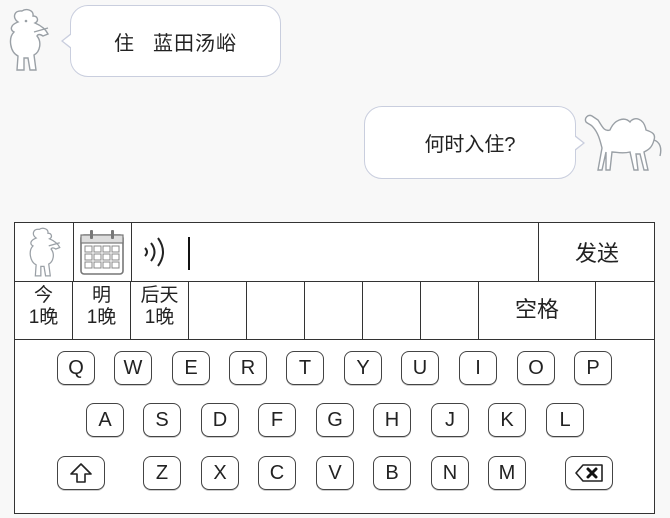  What do you see at coordinates (189, 253) in the screenshot?
I see `text-cursor` at bounding box center [189, 253].